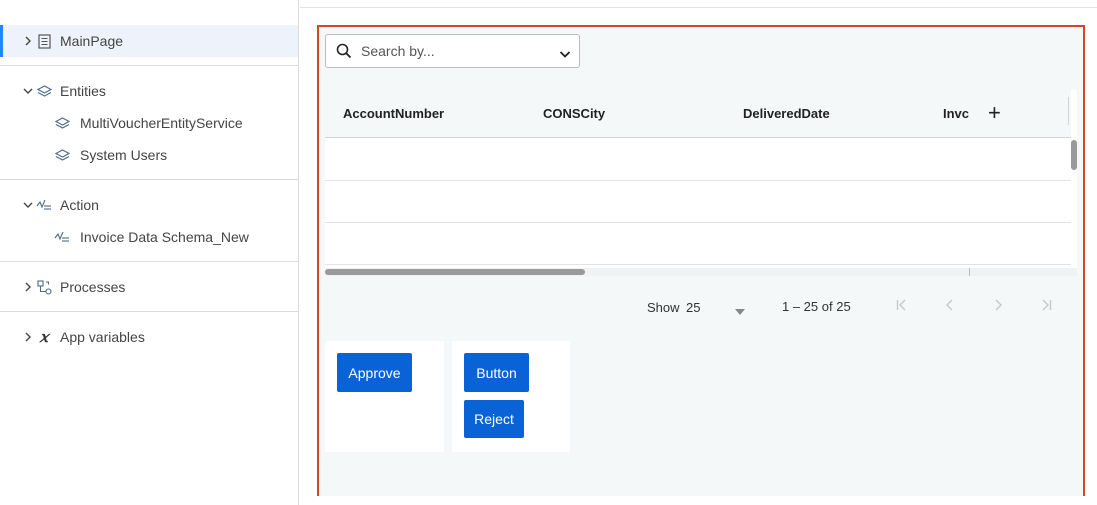 This screenshot has width=1097, height=505. Describe the element at coordinates (698, 500) in the screenshot. I see `canvas-footer` at that location.